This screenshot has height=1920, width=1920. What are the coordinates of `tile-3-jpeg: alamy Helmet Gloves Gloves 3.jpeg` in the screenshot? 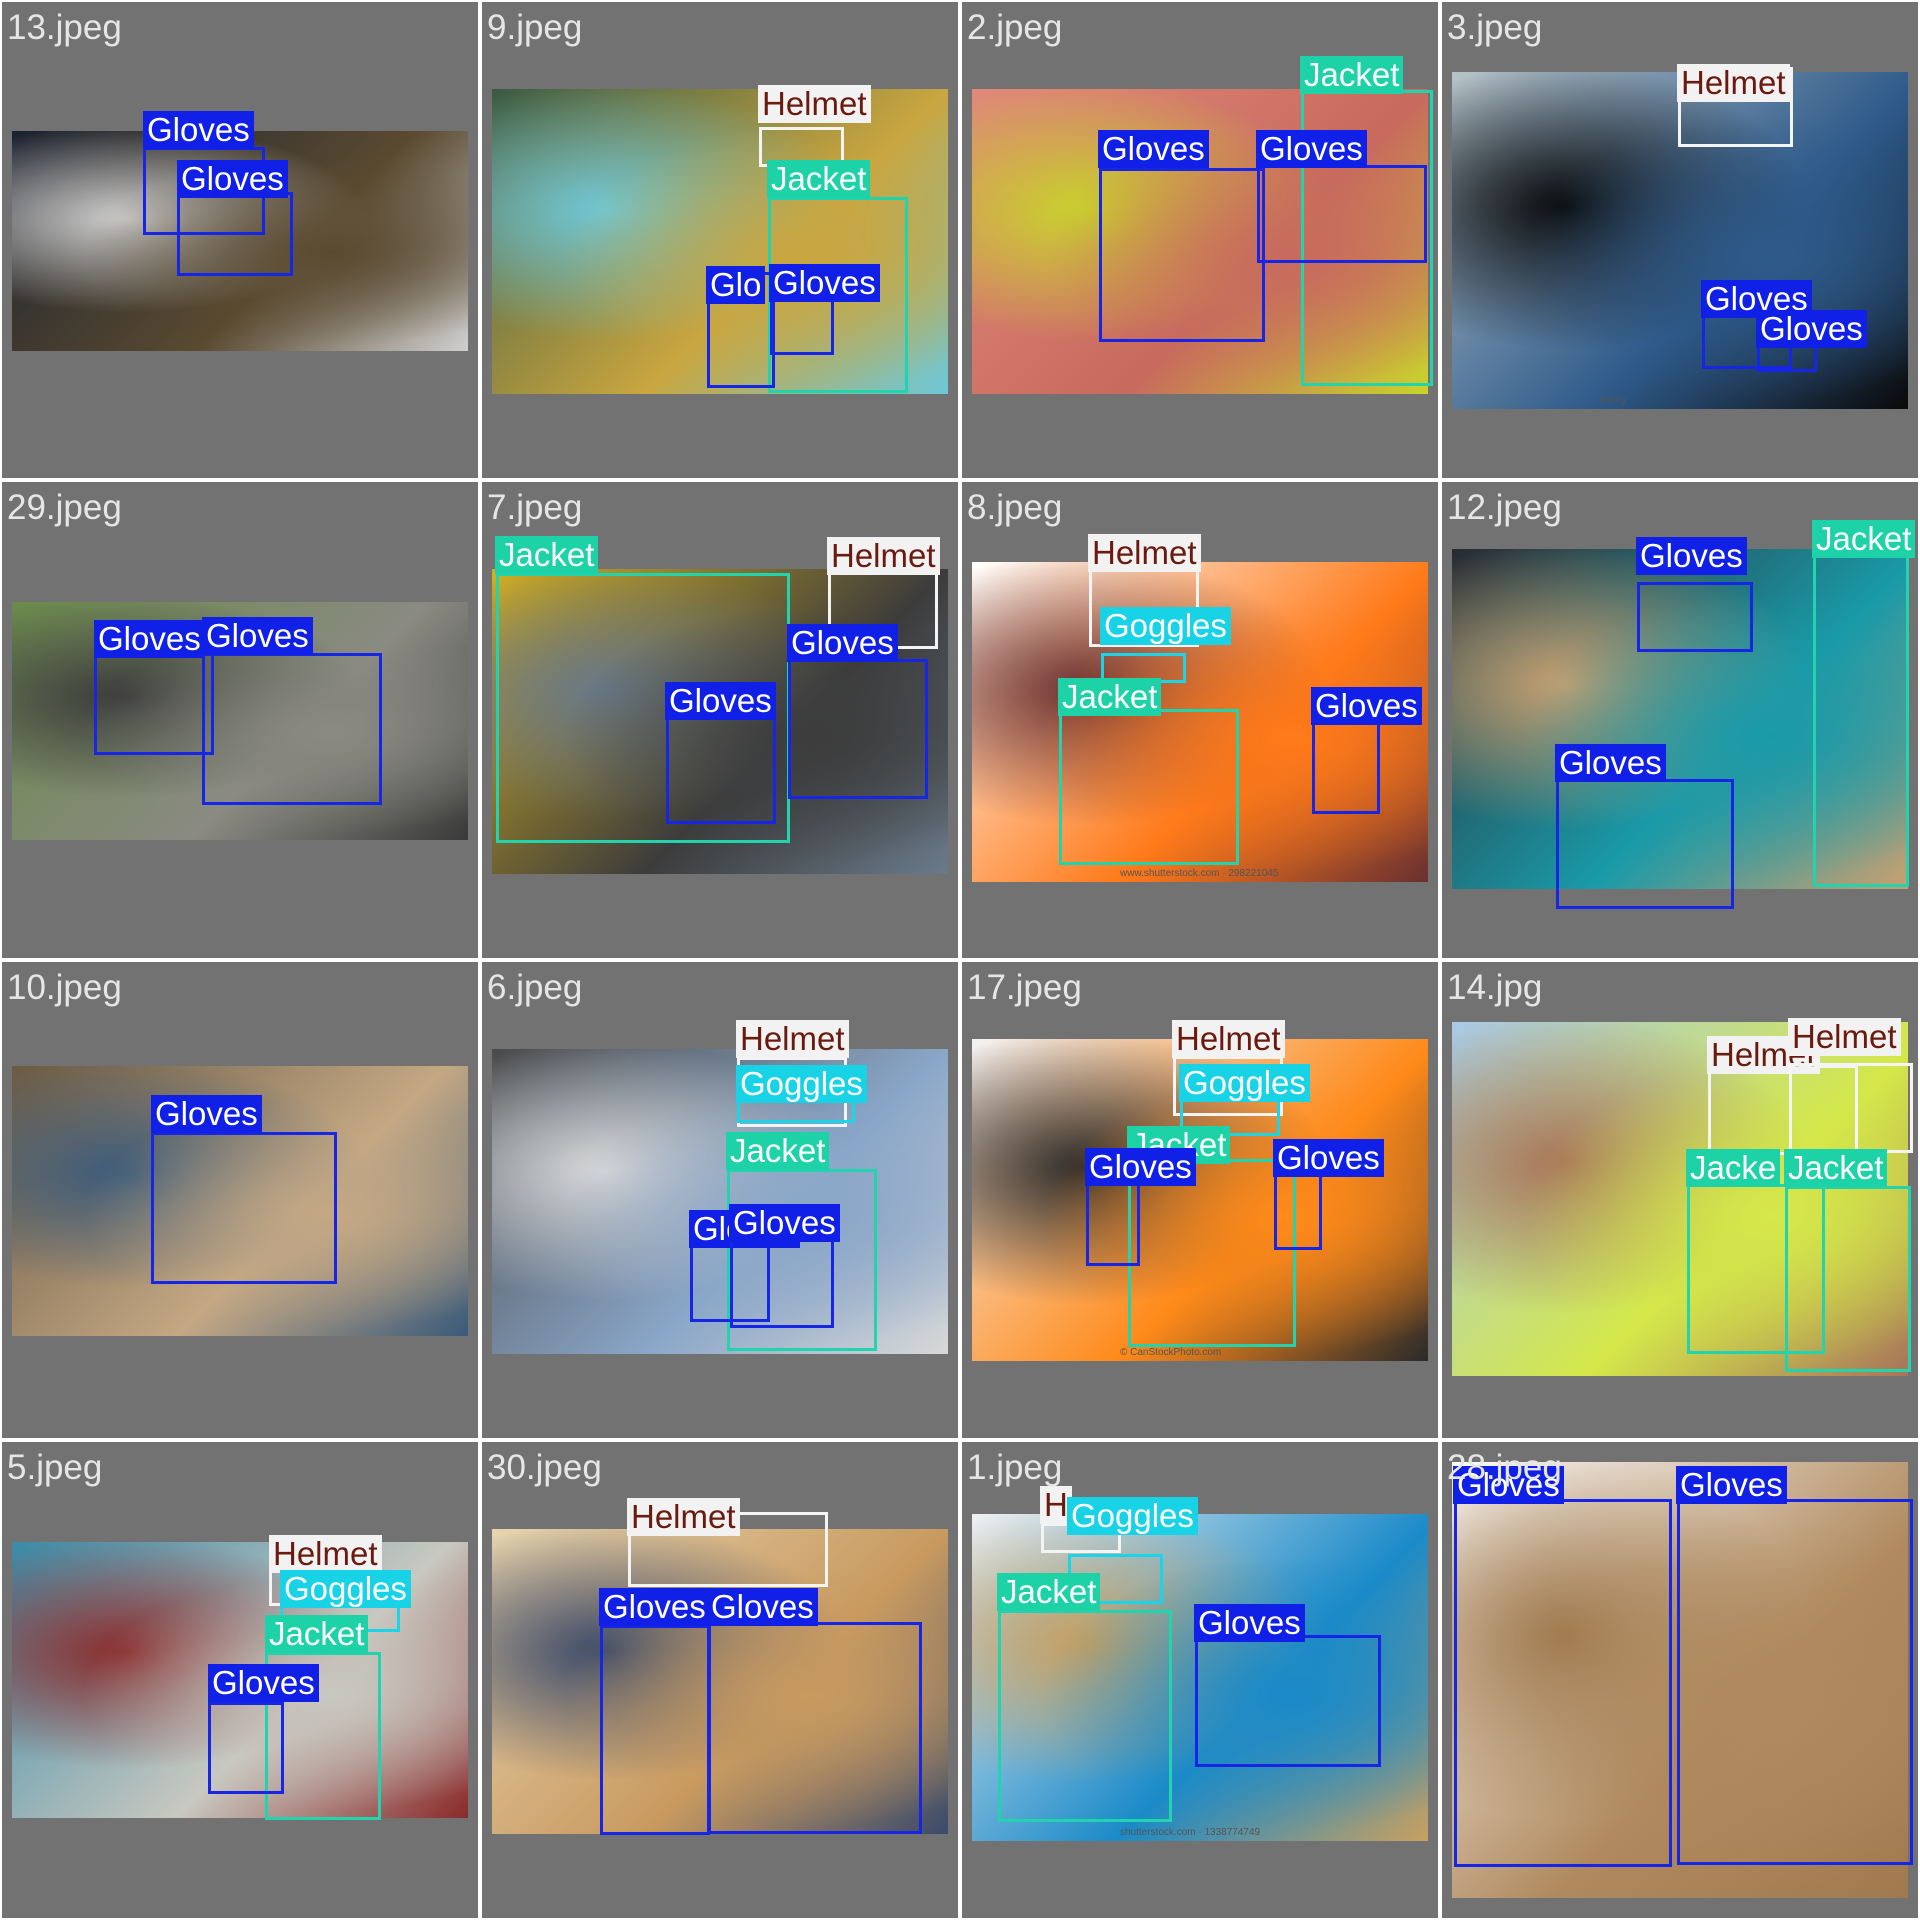 It's located at (1680, 240).